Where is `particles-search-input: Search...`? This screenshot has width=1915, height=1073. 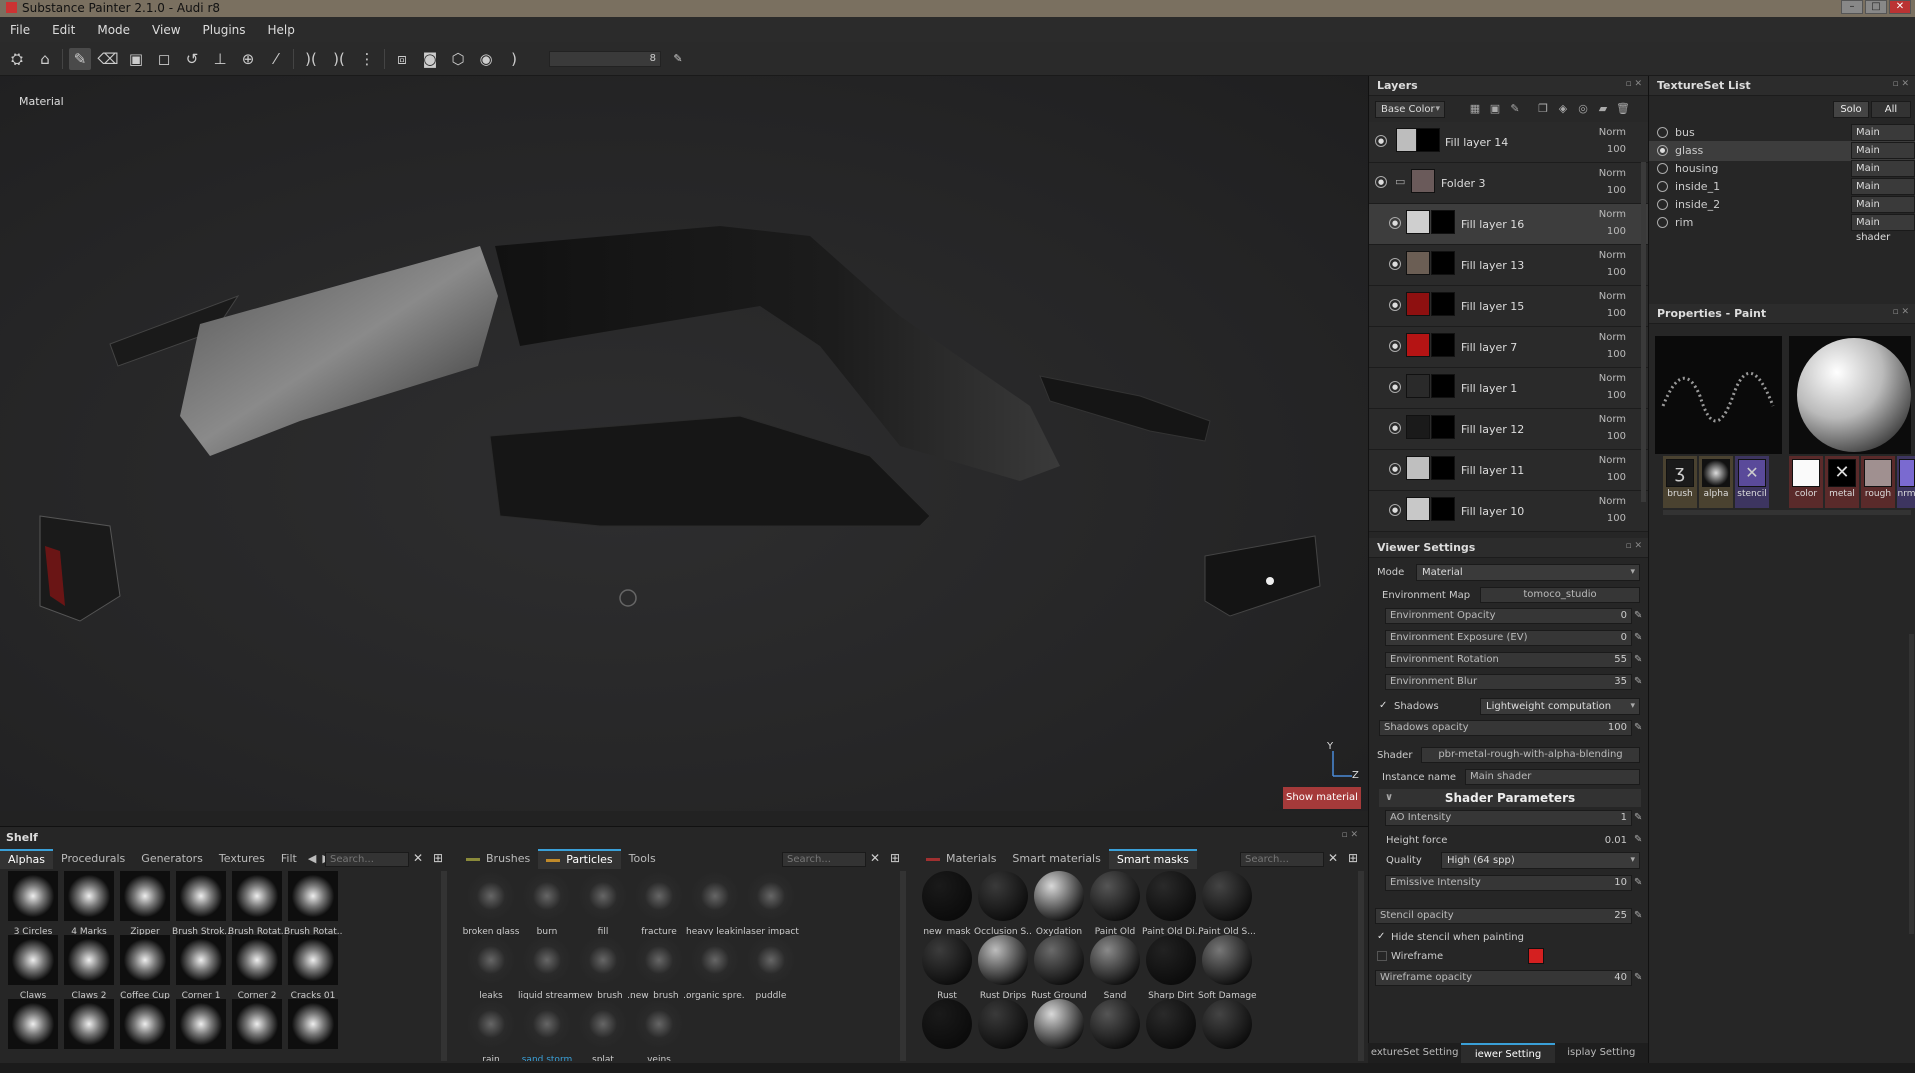 particles-search-input: Search... is located at coordinates (824, 859).